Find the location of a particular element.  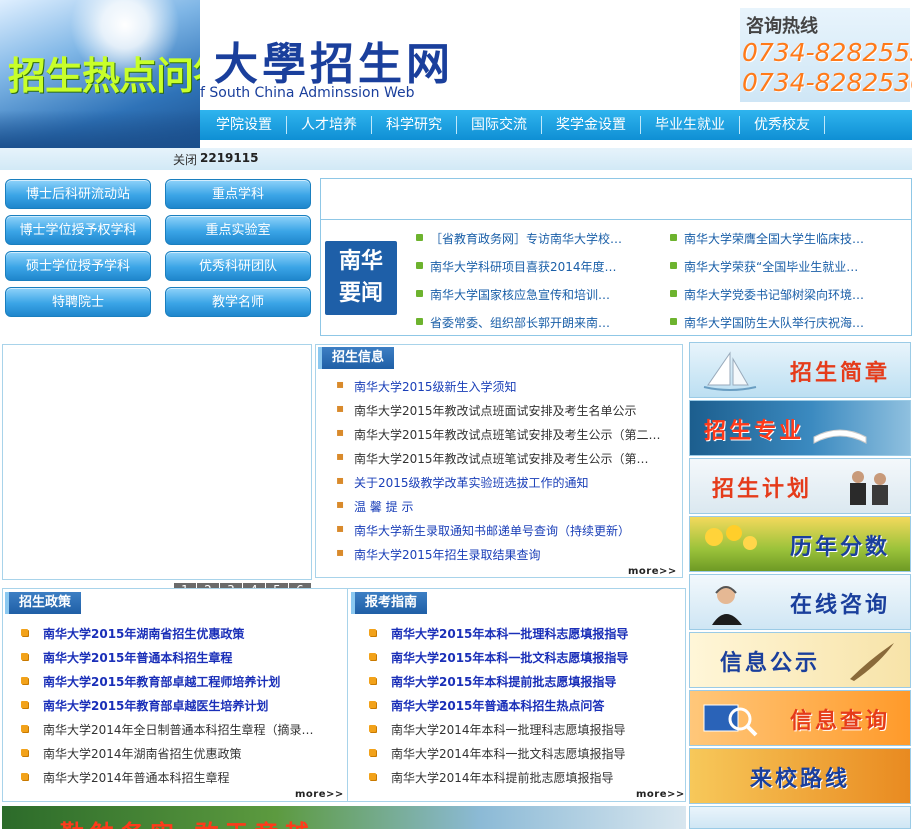

doctoral-disciplines-button: 博士学位授予权学科 is located at coordinates (78, 230).